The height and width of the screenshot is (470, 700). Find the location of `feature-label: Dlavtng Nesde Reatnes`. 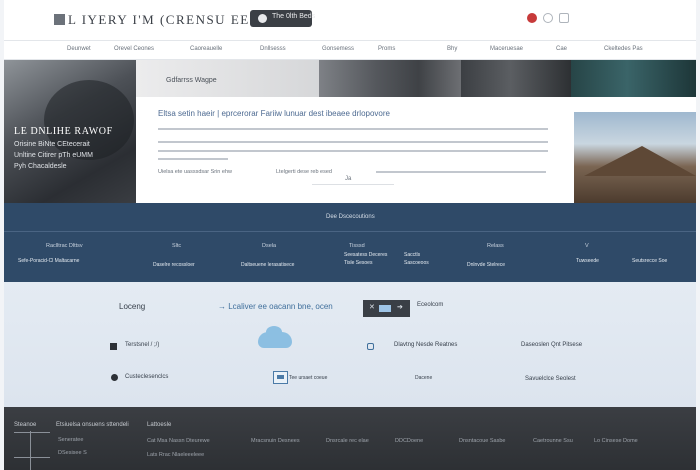

feature-label: Dlavtng Nesde Reatnes is located at coordinates (425, 345).